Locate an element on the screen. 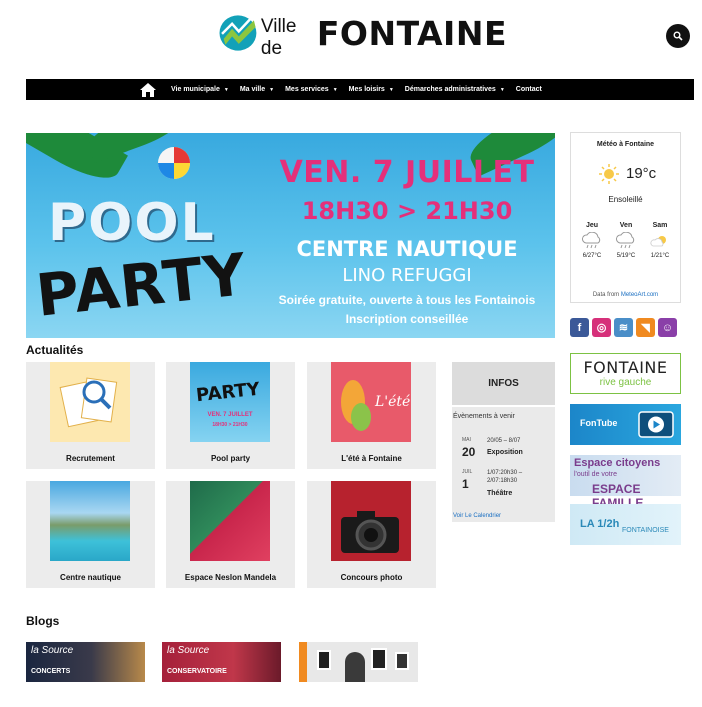 The image size is (702, 707). weather-forecast: Jeu 6/27°C Ven 5/19°C Sam 1/21°C is located at coordinates (626, 240).